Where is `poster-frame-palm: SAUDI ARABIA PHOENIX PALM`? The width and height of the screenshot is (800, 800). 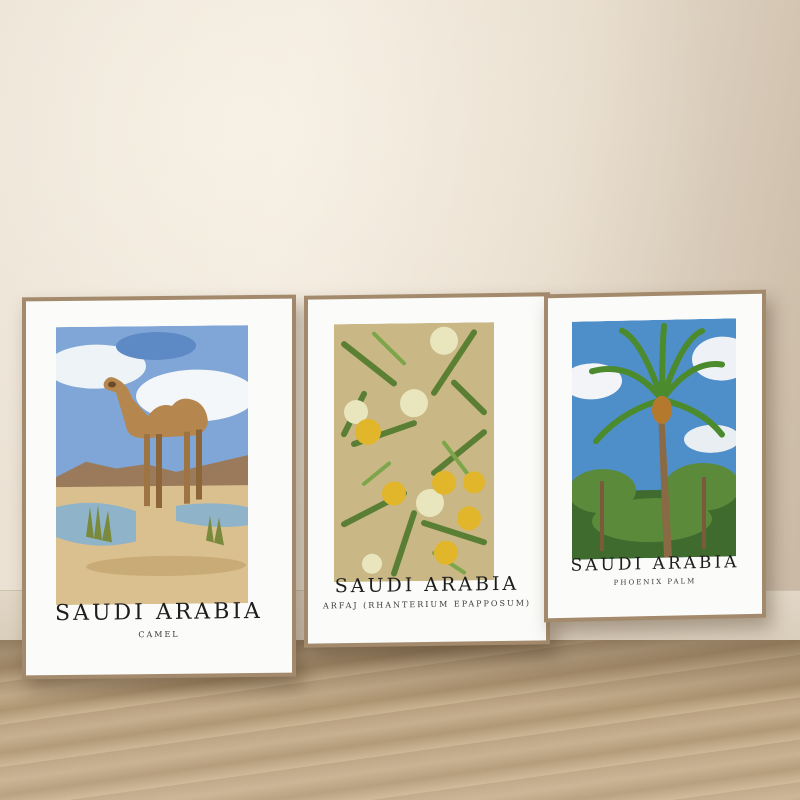 poster-frame-palm: SAUDI ARABIA PHOENIX PALM is located at coordinates (655, 456).